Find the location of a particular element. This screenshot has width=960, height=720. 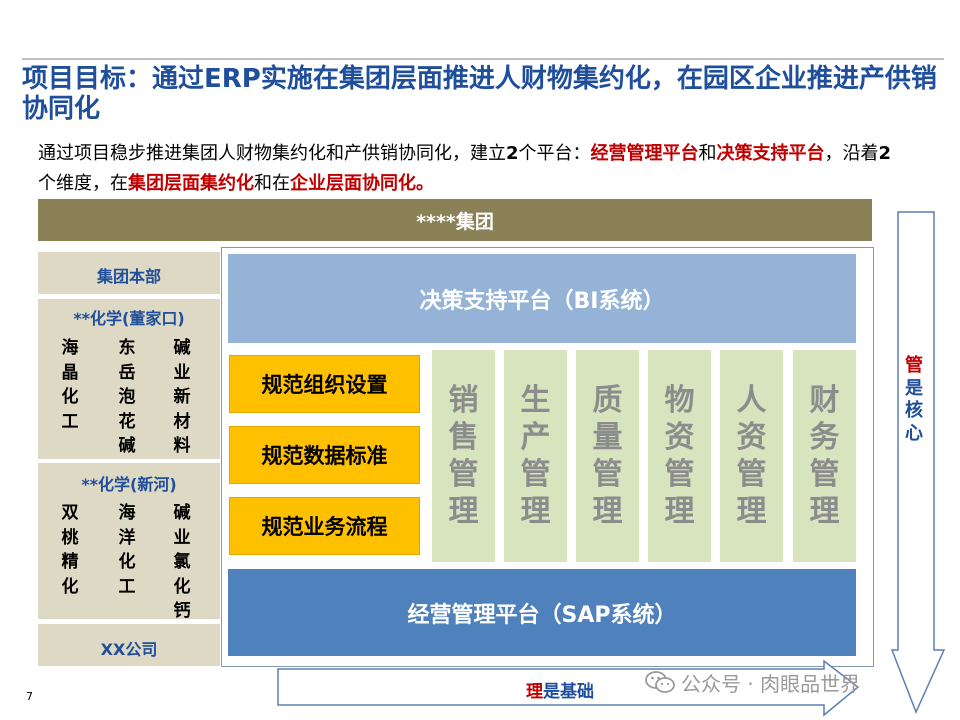

intro-highlight: 企业层面协同化。 is located at coordinates (362, 183).